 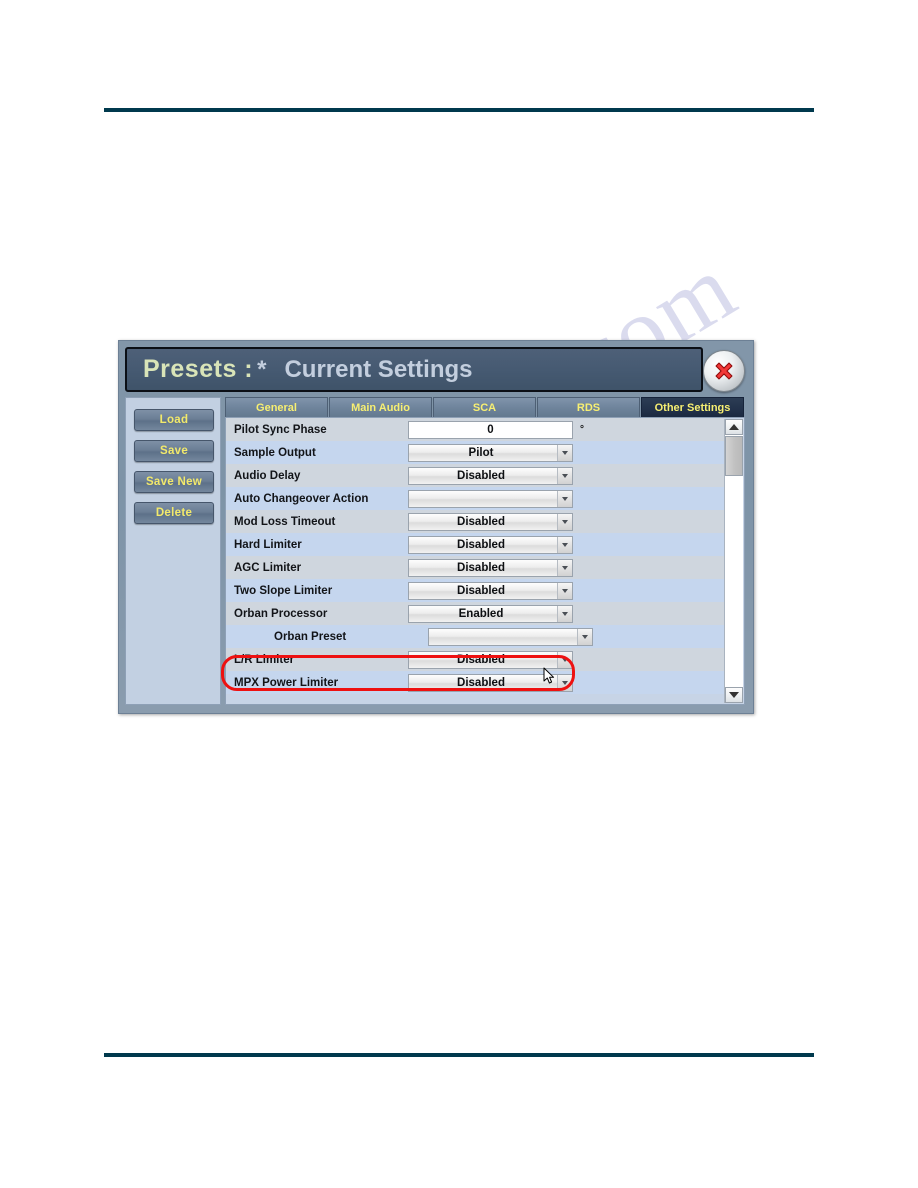 What do you see at coordinates (174, 482) in the screenshot?
I see `save-new-button: Save New` at bounding box center [174, 482].